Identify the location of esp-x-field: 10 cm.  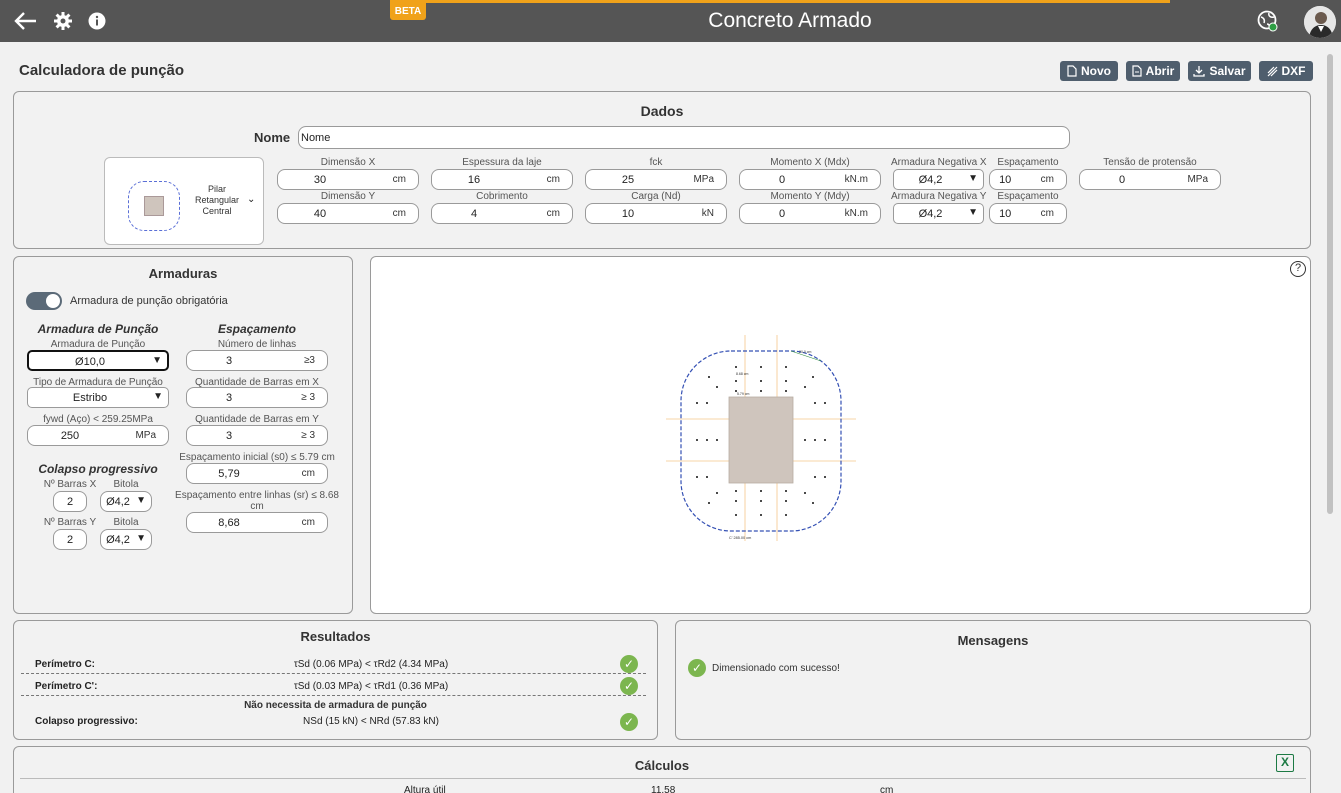
(1028, 179).